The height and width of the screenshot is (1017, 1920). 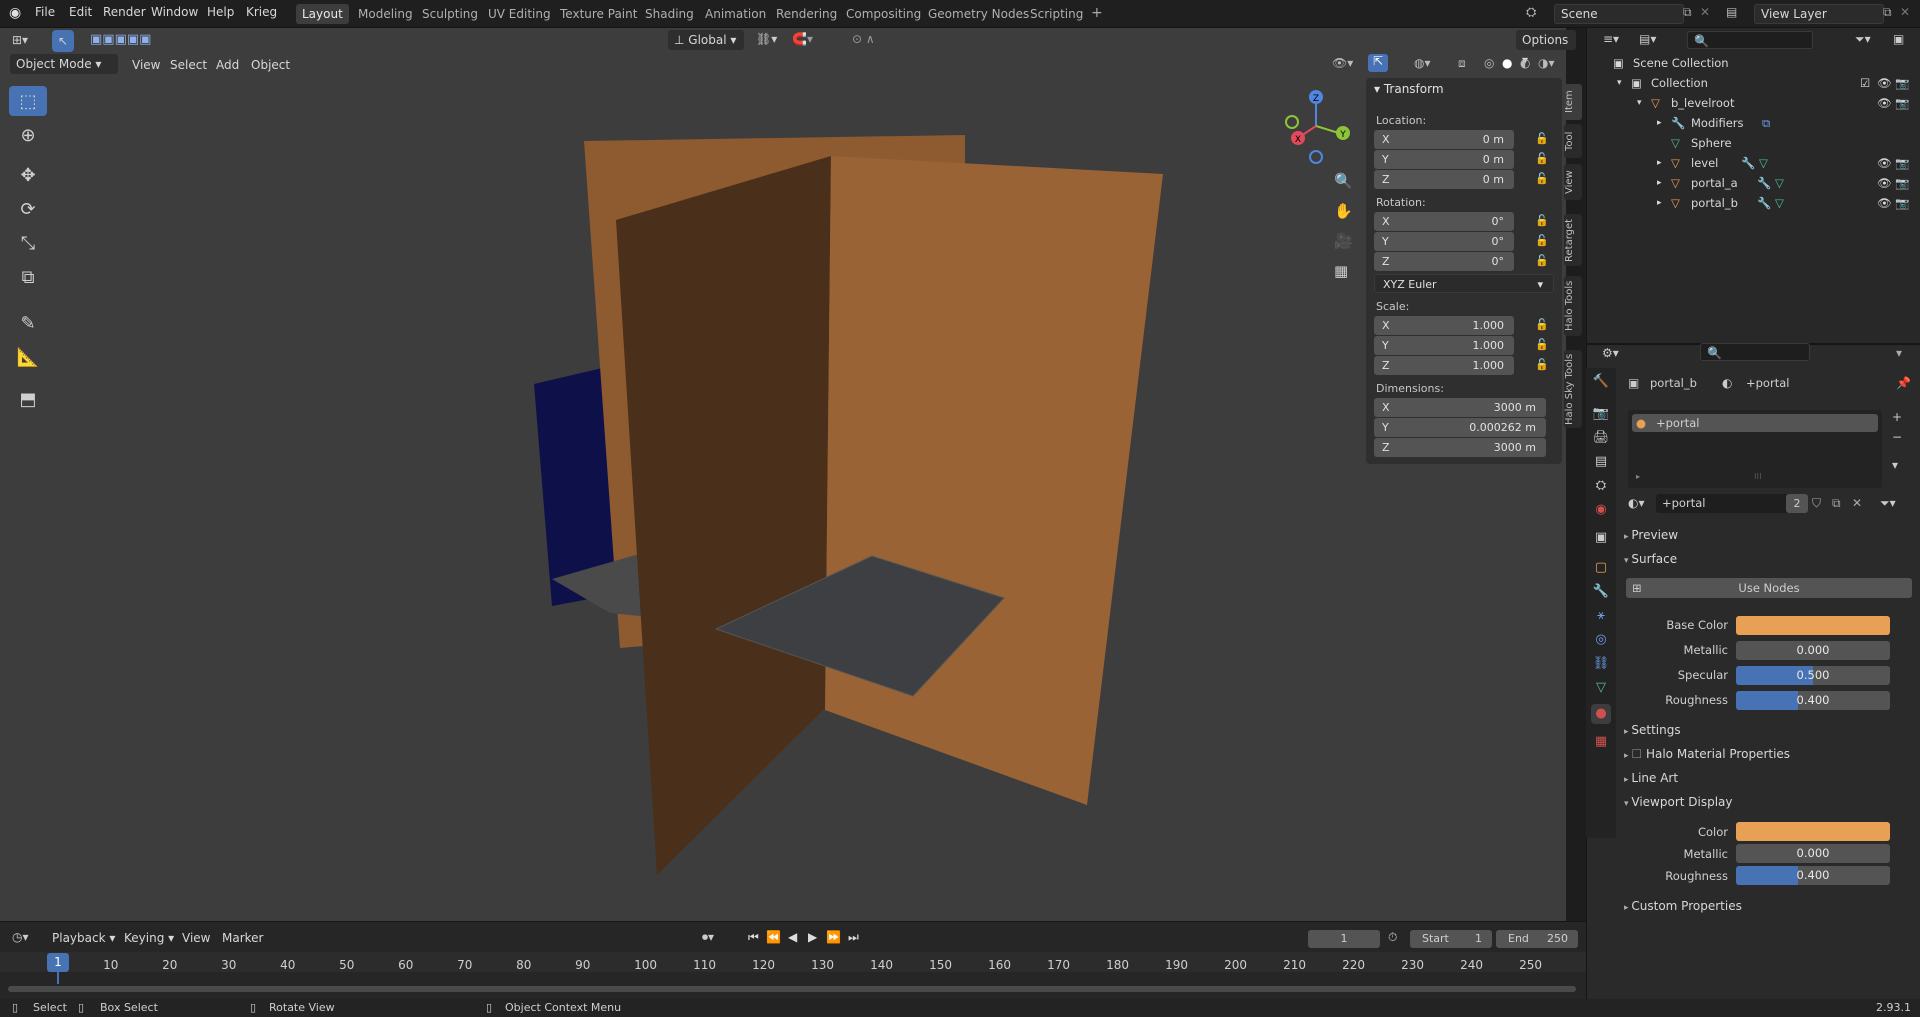 What do you see at coordinates (1444, 261) in the screenshot?
I see `rotation-z-field: Z 0°` at bounding box center [1444, 261].